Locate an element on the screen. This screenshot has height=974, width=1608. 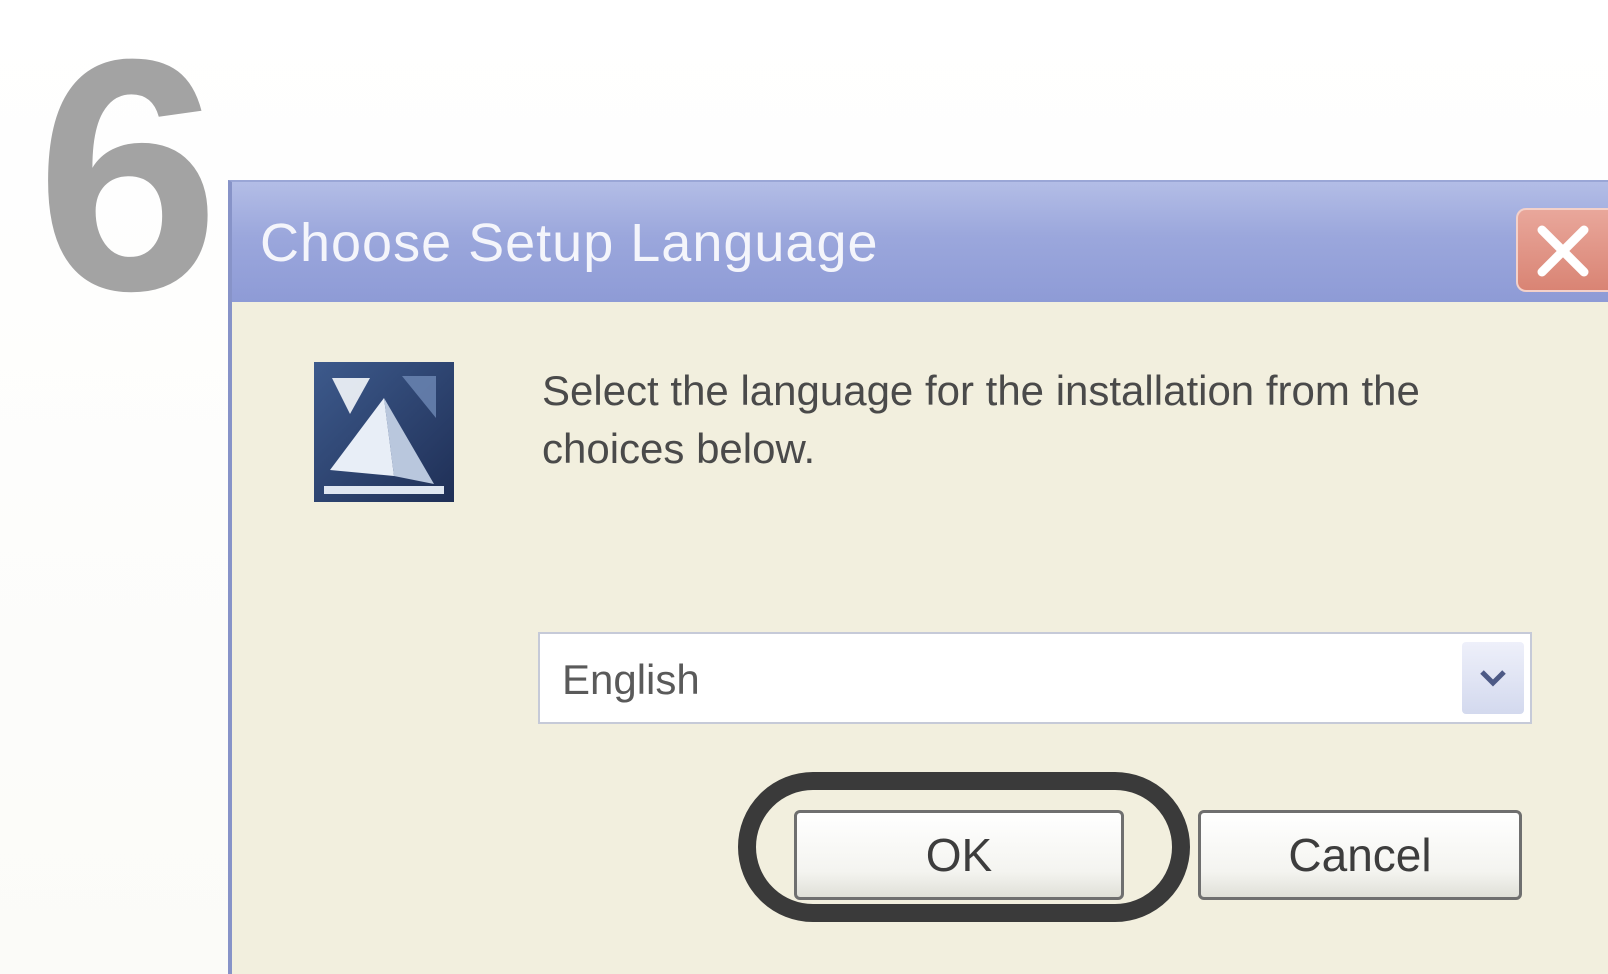
language-select: English is located at coordinates (1035, 678).